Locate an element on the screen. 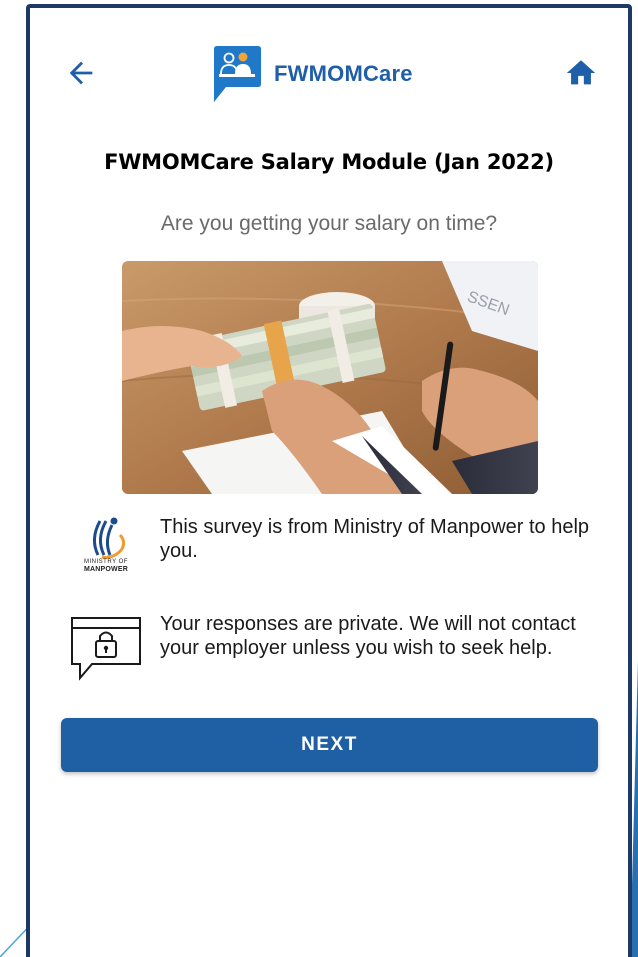 This screenshot has height=957, width=638. chat-people-logo-icon is located at coordinates (237, 74).